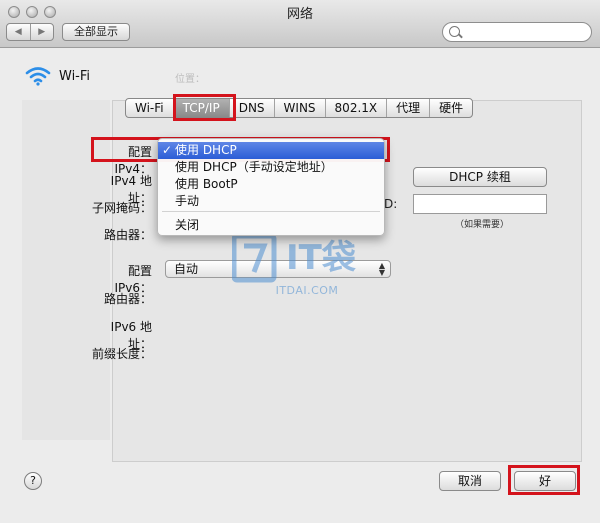 This screenshot has height=523, width=600. I want to click on subnet-mask-label: 子网掩码：, so click(122, 208).